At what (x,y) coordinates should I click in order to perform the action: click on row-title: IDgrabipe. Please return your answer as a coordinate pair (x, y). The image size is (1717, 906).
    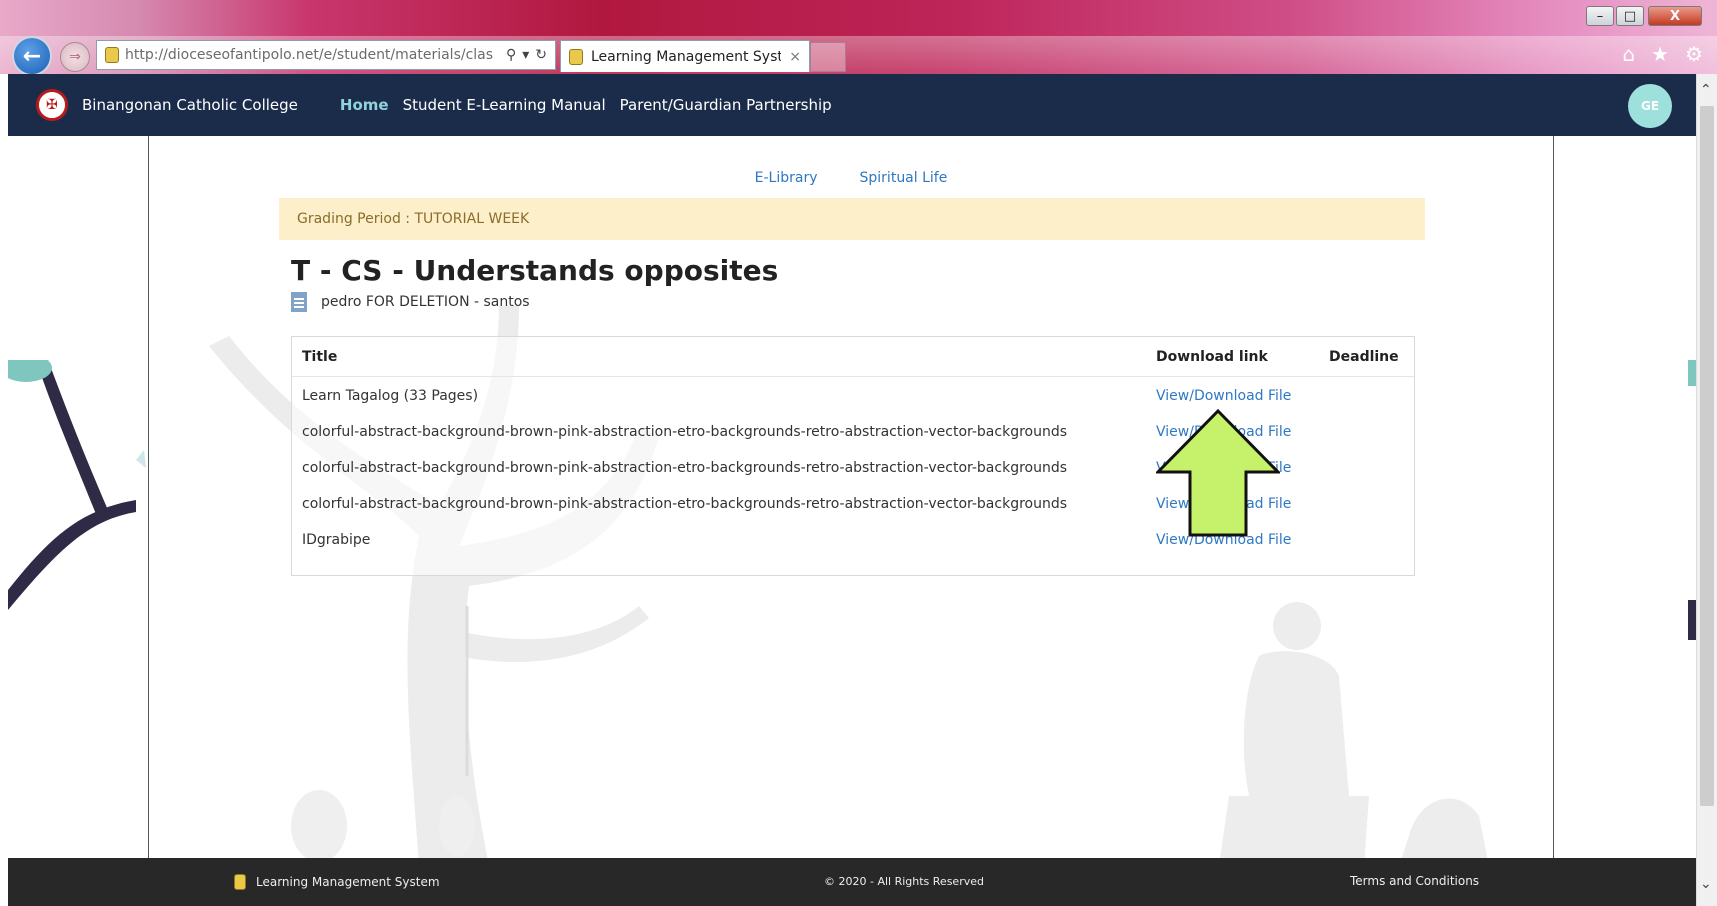
    Looking at the image, I should click on (336, 540).